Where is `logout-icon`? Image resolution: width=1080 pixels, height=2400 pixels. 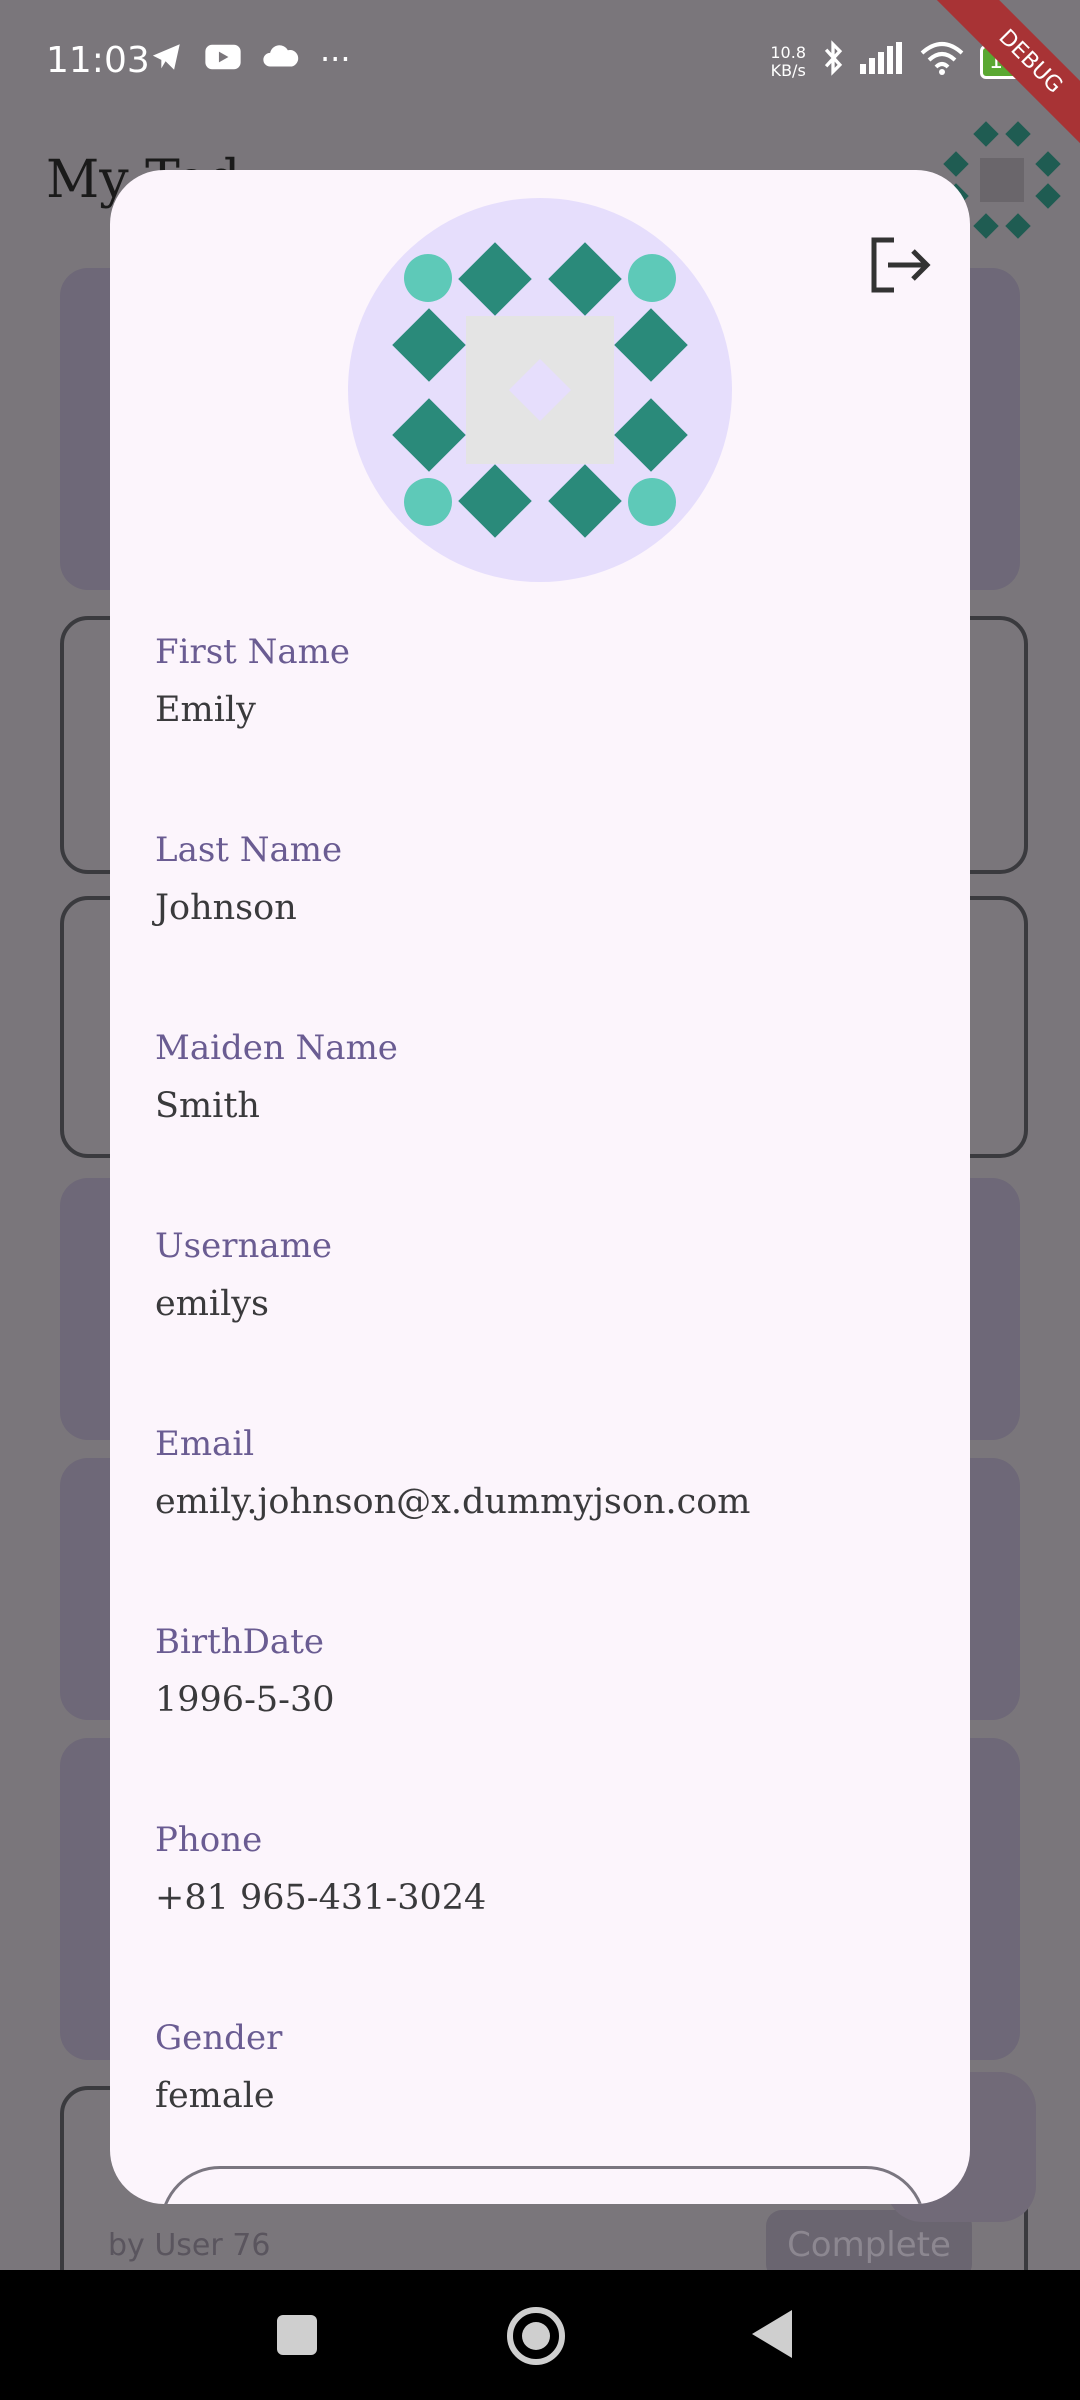 logout-icon is located at coordinates (900, 266).